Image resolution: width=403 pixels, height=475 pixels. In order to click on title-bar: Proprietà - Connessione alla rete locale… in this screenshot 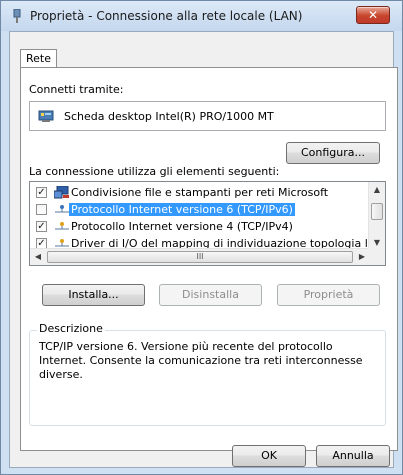, I will do `click(201, 16)`.